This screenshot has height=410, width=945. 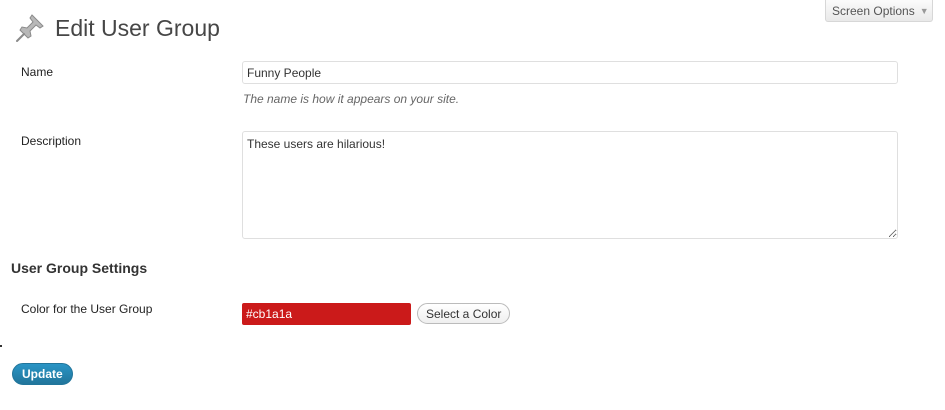 I want to click on section-title: User Group Settings, so click(x=79, y=268).